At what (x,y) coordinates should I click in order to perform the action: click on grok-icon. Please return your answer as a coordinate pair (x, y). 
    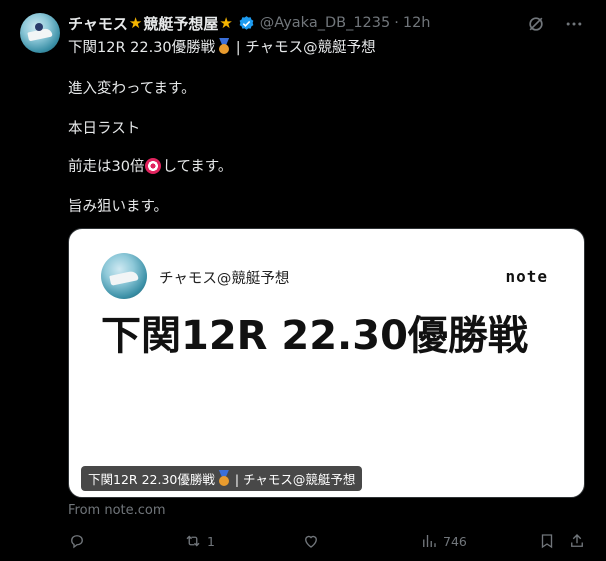
    Looking at the image, I should click on (536, 24).